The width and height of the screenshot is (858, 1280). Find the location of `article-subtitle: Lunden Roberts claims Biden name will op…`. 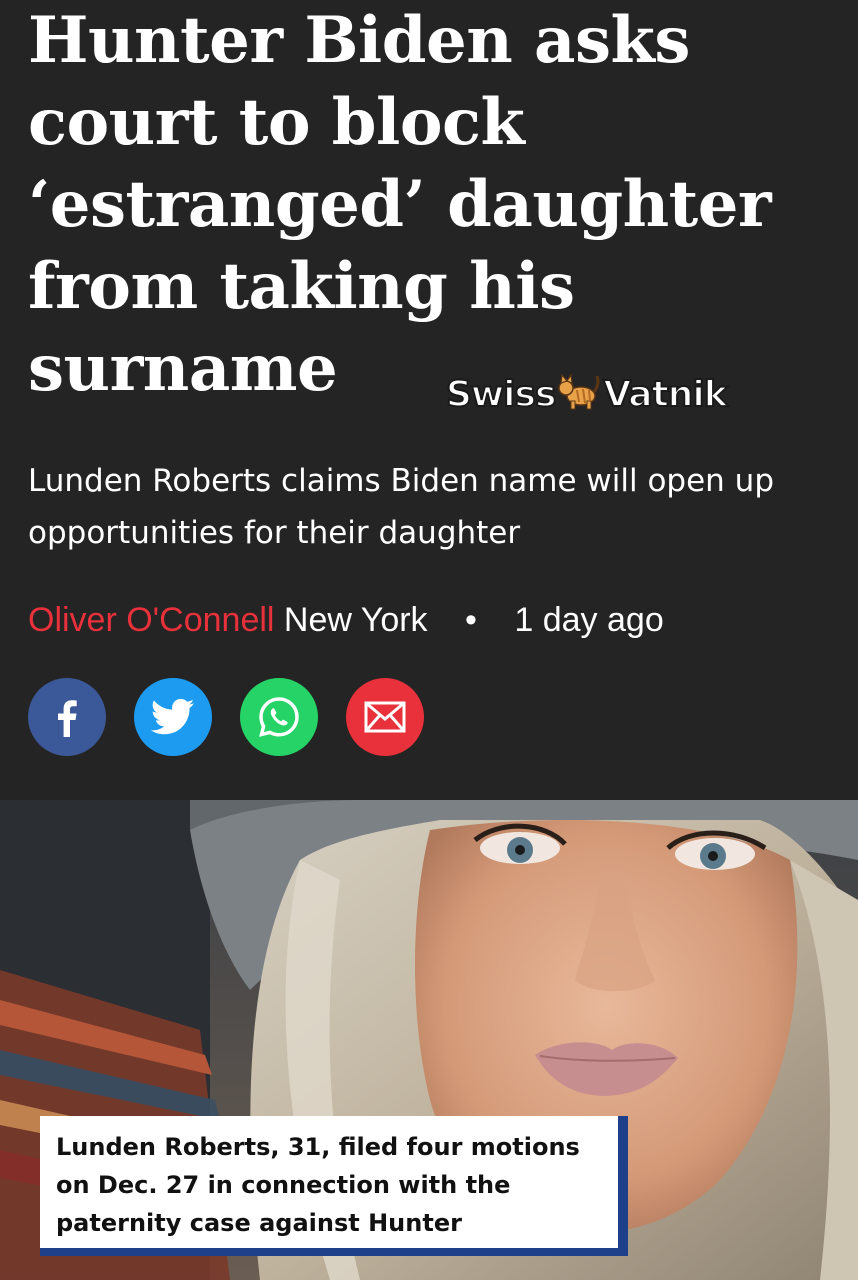

article-subtitle: Lunden Roberts claims Biden name will op… is located at coordinates (401, 507).